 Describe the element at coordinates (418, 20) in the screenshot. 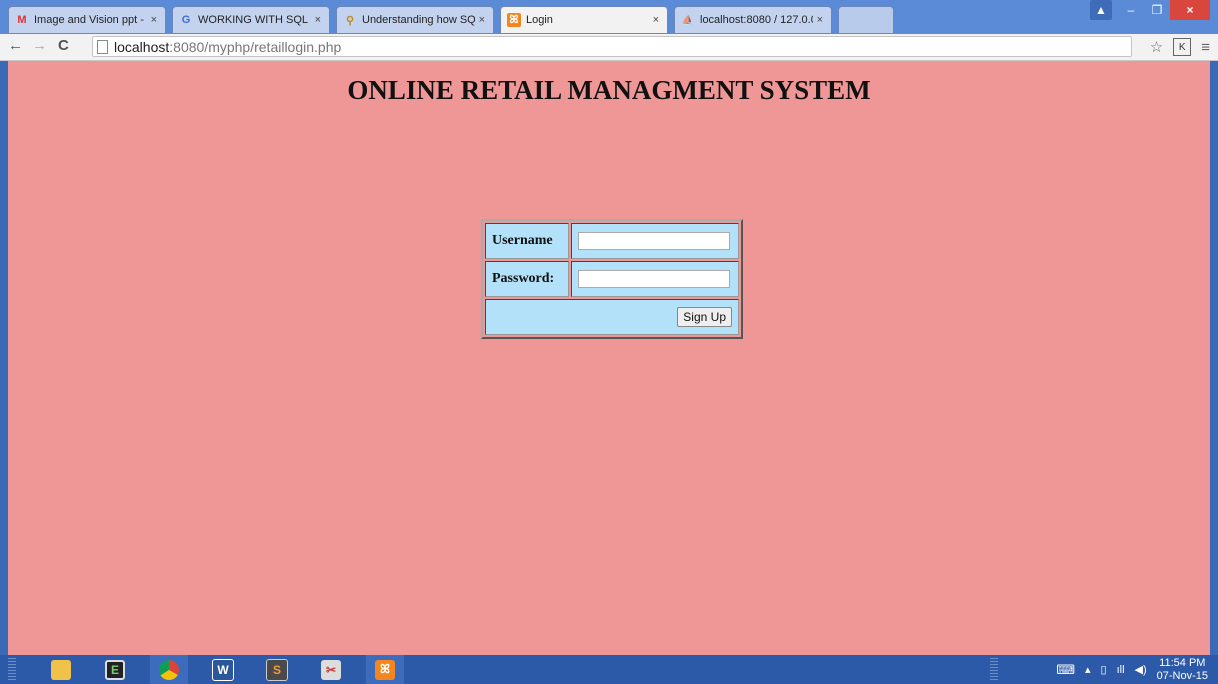

I see `tab-label: Understanding how SQL S` at that location.